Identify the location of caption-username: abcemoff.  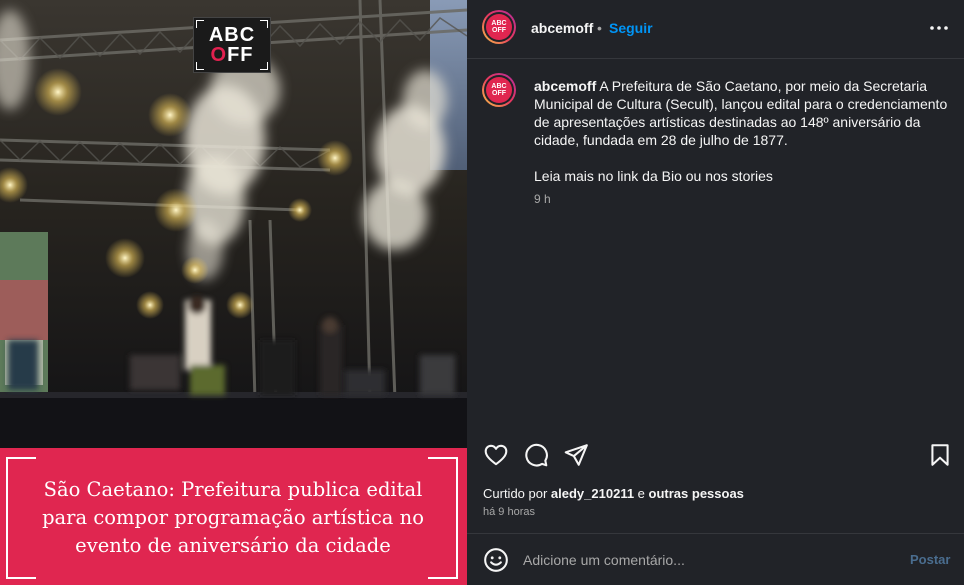
(565, 86).